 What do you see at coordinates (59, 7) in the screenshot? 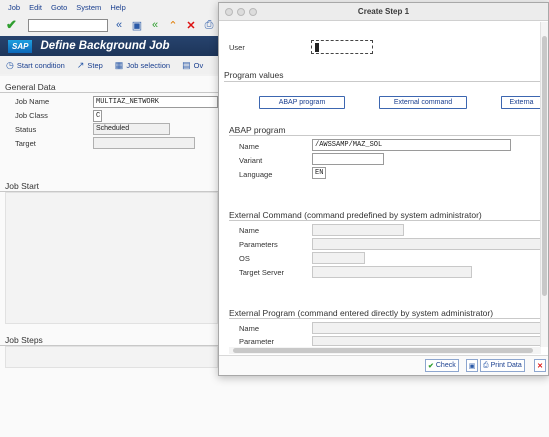
I see `menu-goto: Goto` at bounding box center [59, 7].